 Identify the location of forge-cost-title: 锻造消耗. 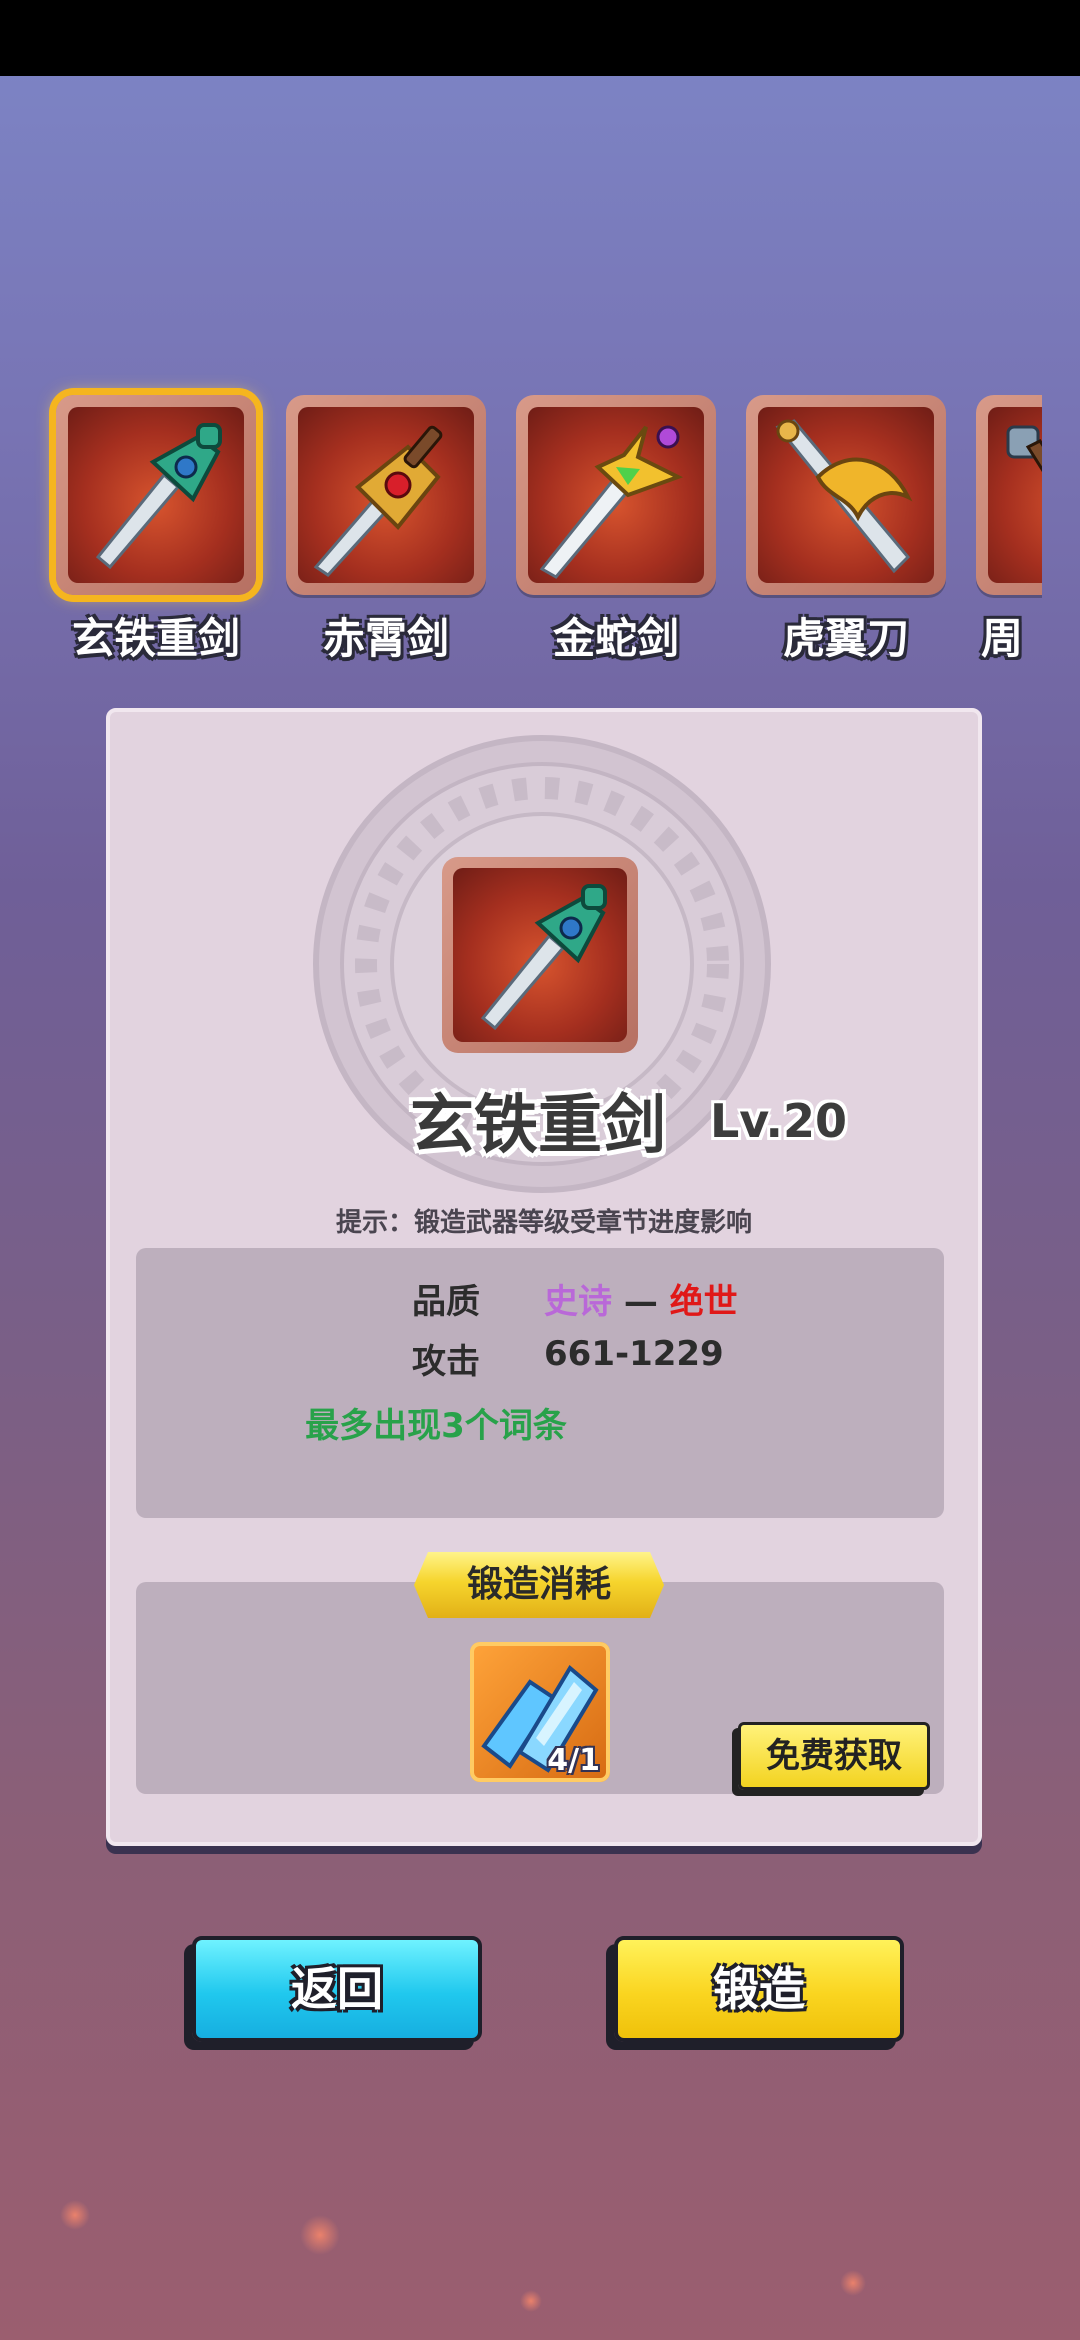
(539, 1585).